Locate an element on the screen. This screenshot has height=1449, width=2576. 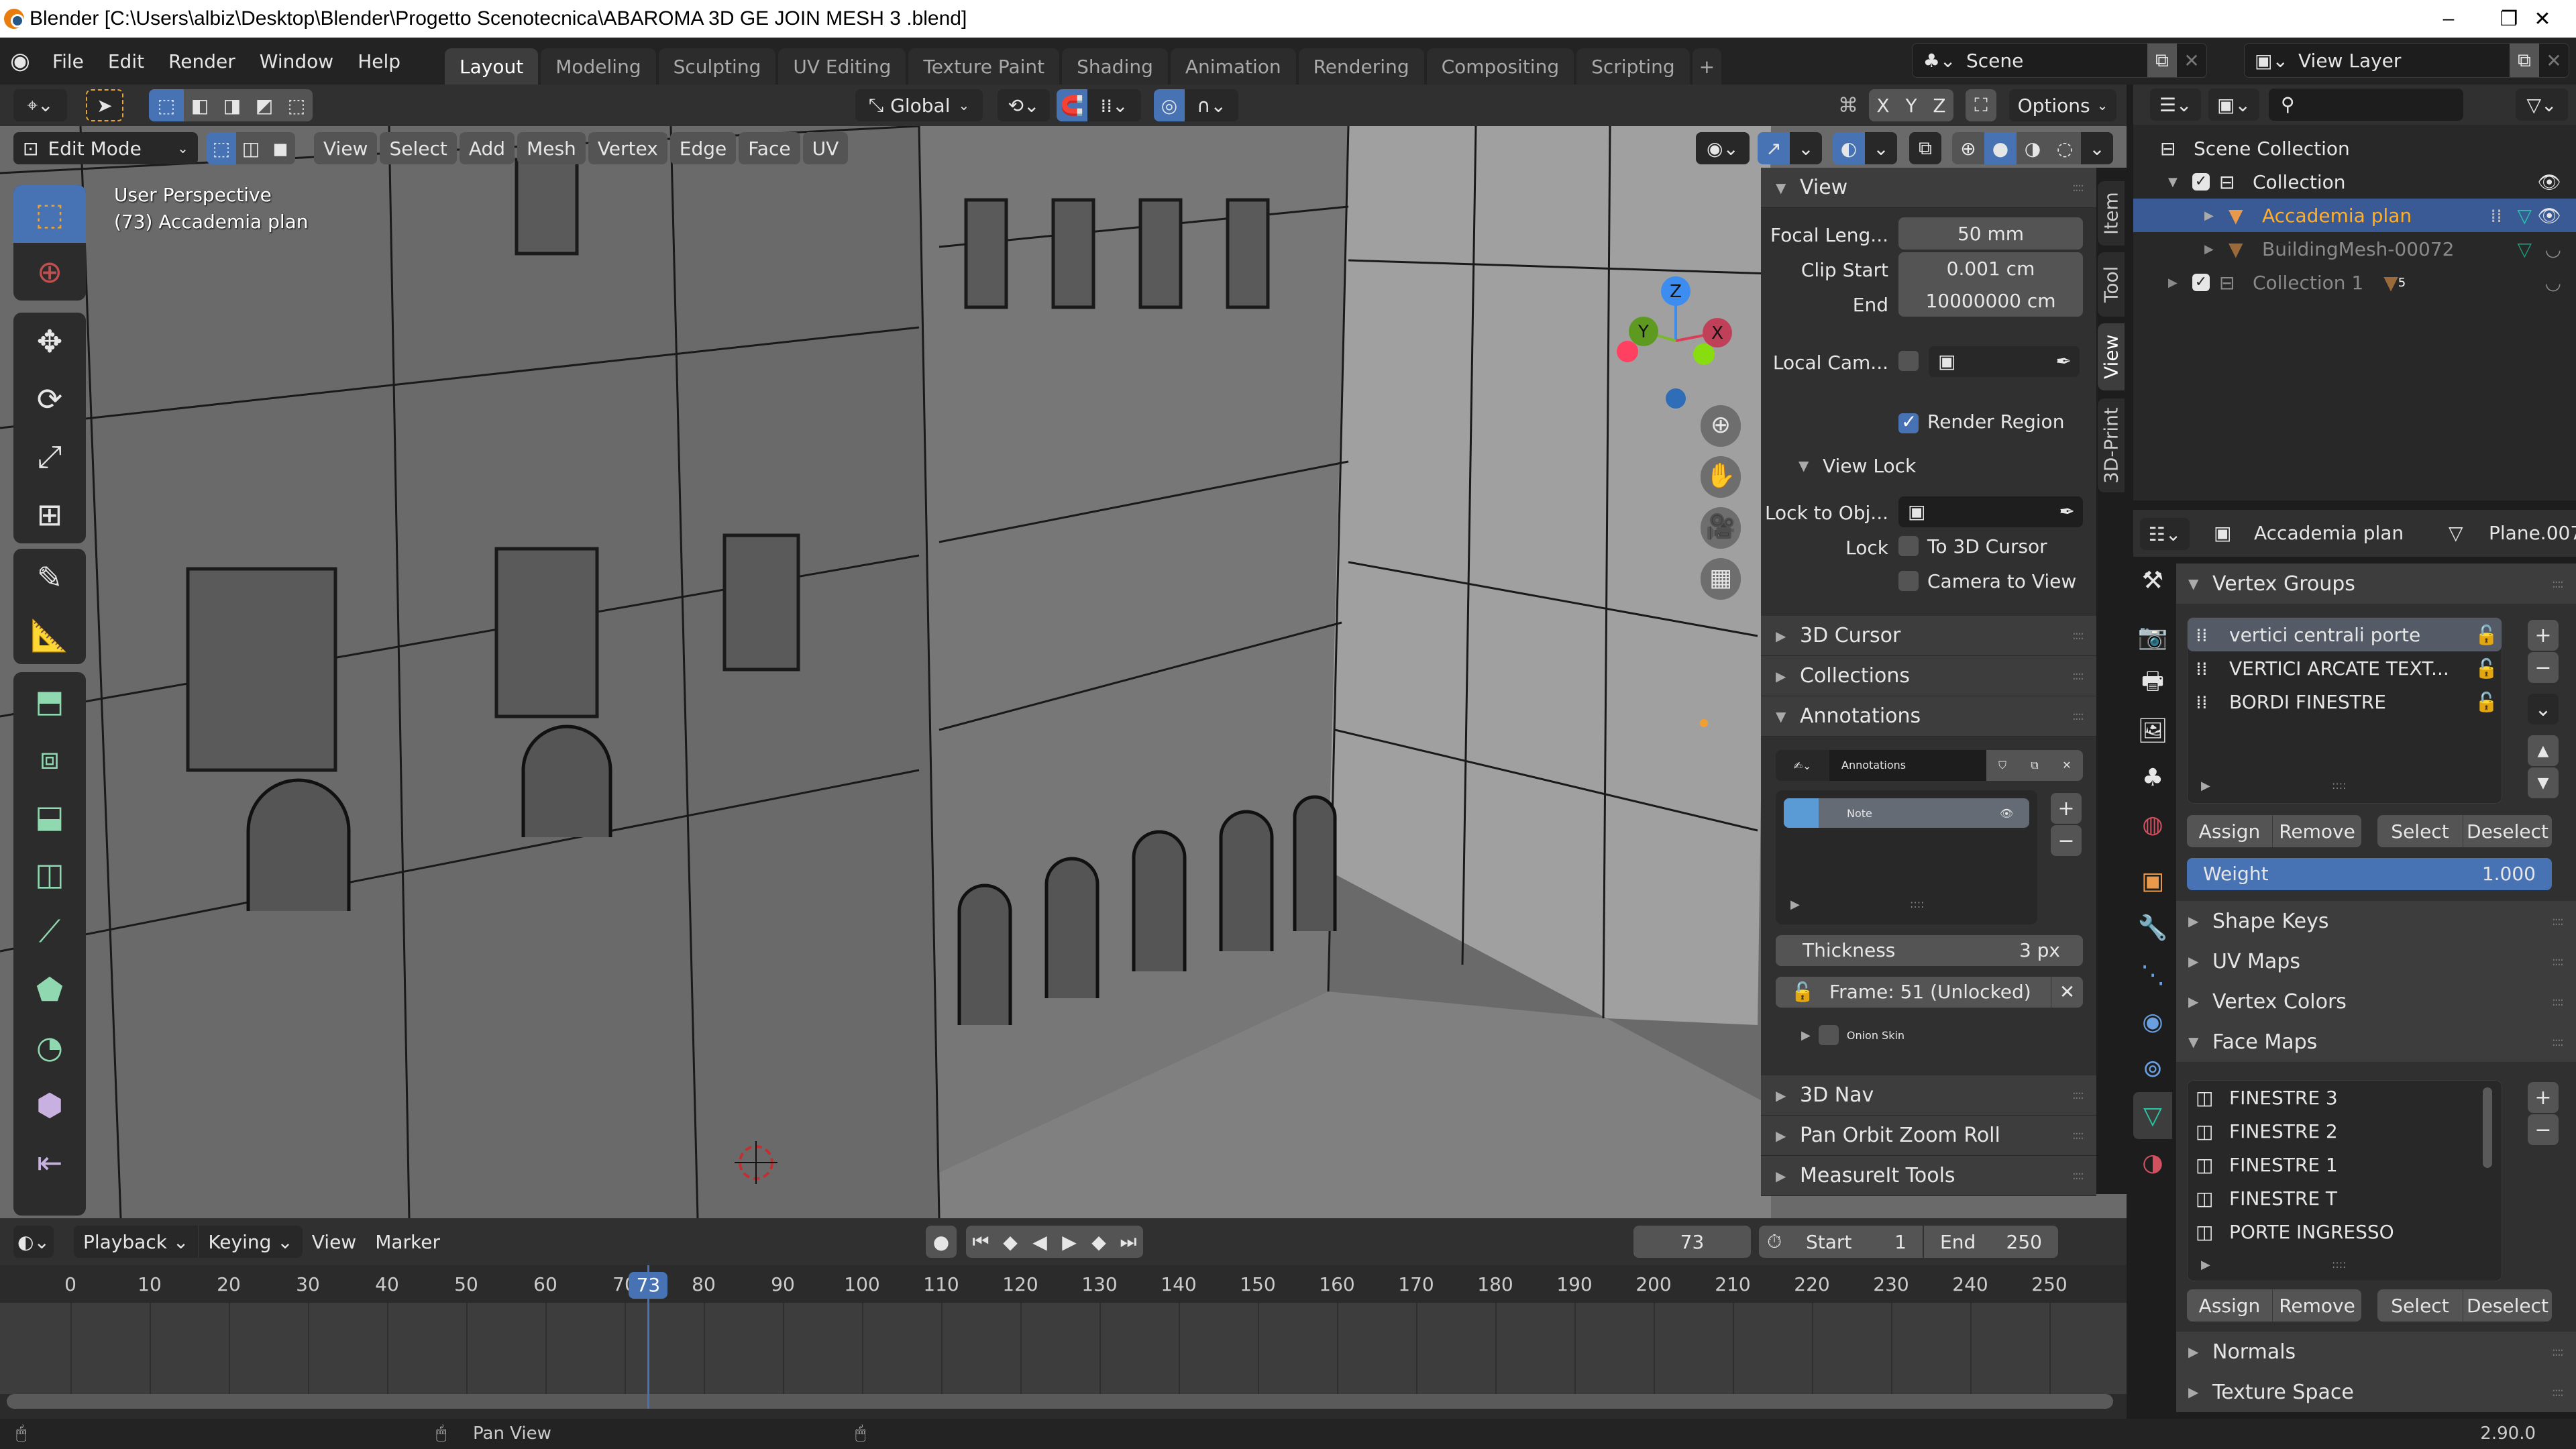
gizmo-neg-z is located at coordinates (1676, 398).